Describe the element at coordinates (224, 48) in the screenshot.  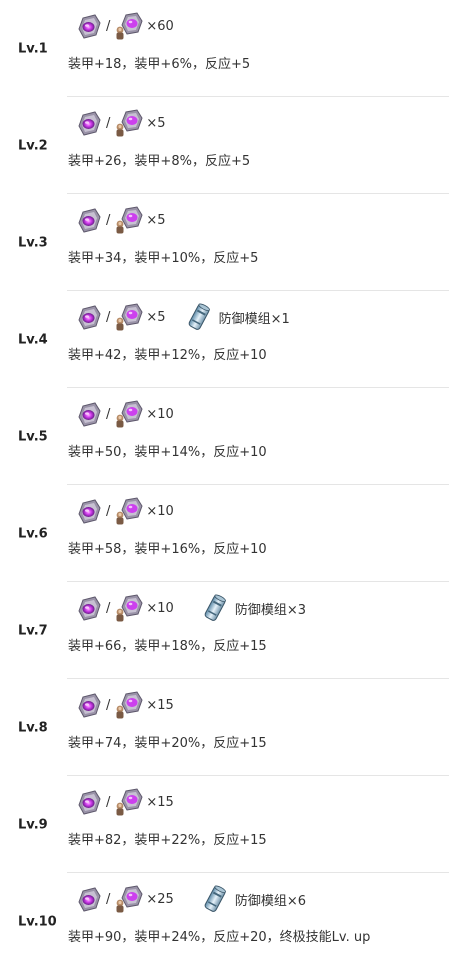
I see `level-row: Lv.1 / ×60 装甲+18，装甲+6%，反应+5` at that location.